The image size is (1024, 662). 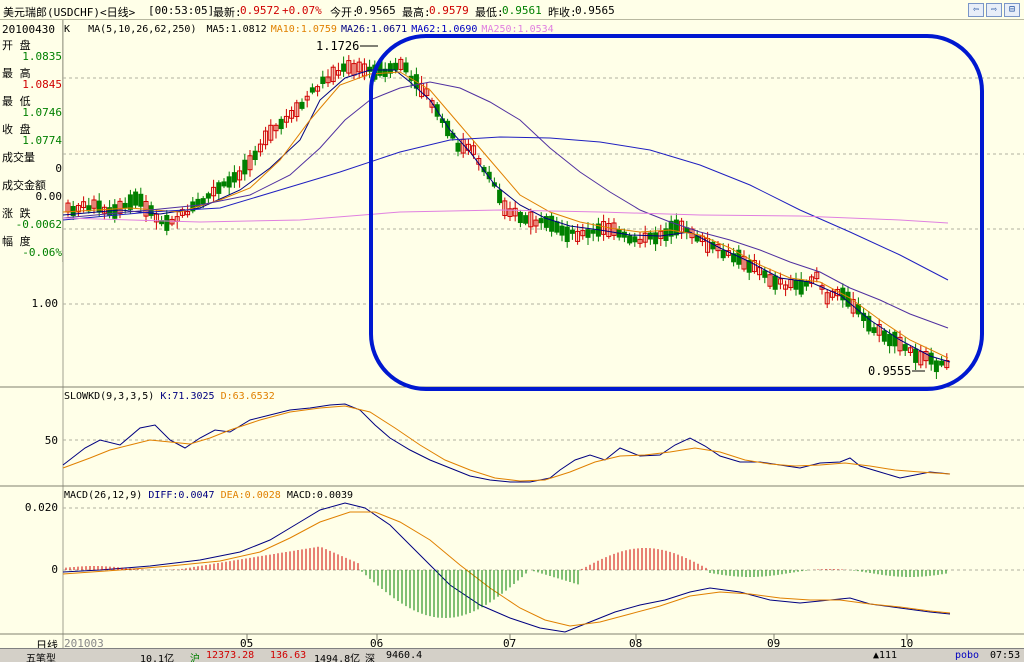 I want to click on status-item: 1494.8亿, so click(x=337, y=658).